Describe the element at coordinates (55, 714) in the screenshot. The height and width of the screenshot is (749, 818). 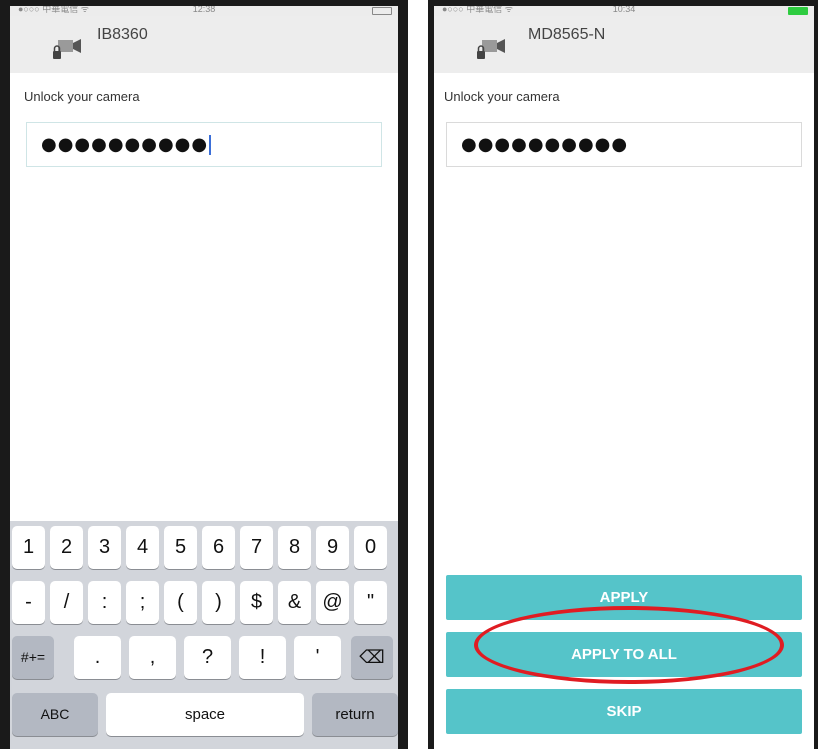
I see `key-abc: ABC` at that location.